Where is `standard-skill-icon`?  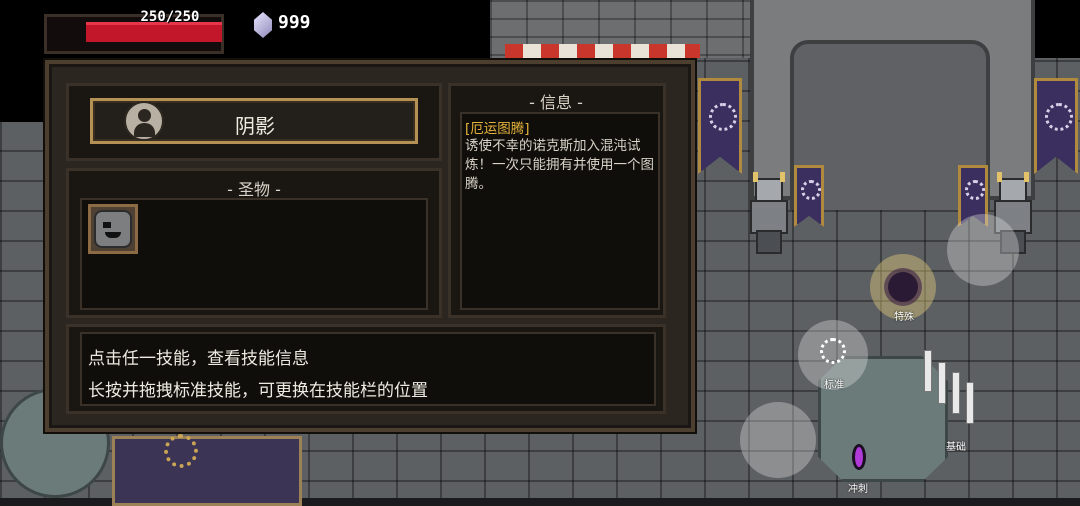
standard-skill-icon is located at coordinates (833, 351).